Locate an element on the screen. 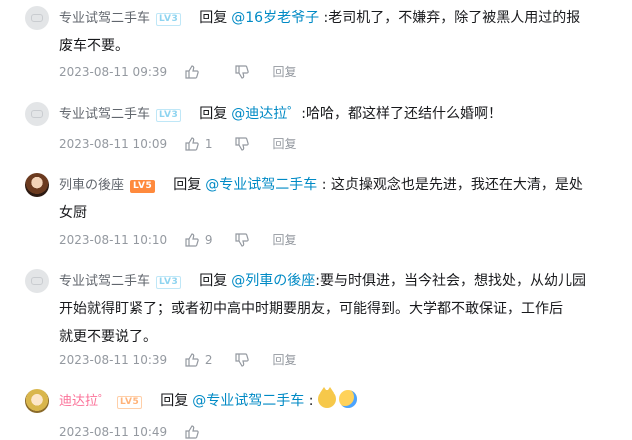  comment-time: 2023-08-11 10:39 is located at coordinates (113, 359).